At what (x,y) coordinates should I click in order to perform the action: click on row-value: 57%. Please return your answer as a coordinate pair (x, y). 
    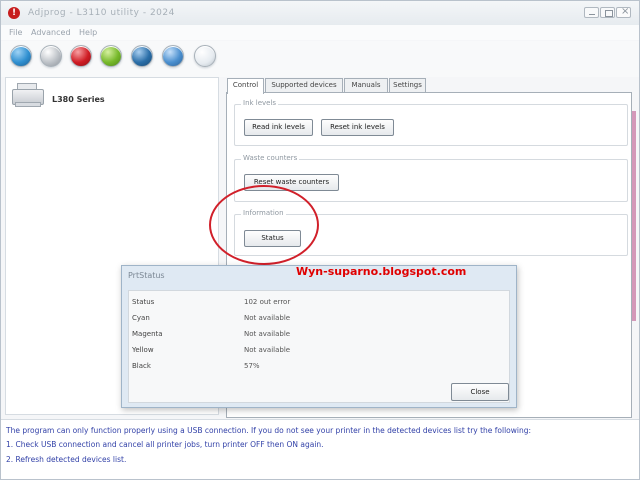
    Looking at the image, I should click on (252, 366).